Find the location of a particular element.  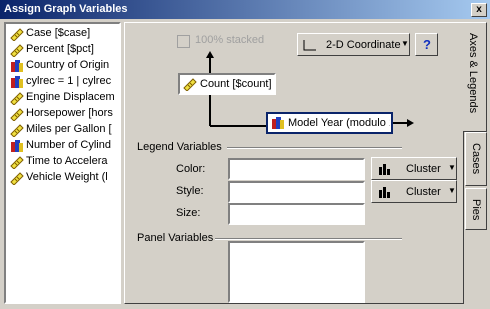

panel-variables-drop-zone is located at coordinates (296, 272).